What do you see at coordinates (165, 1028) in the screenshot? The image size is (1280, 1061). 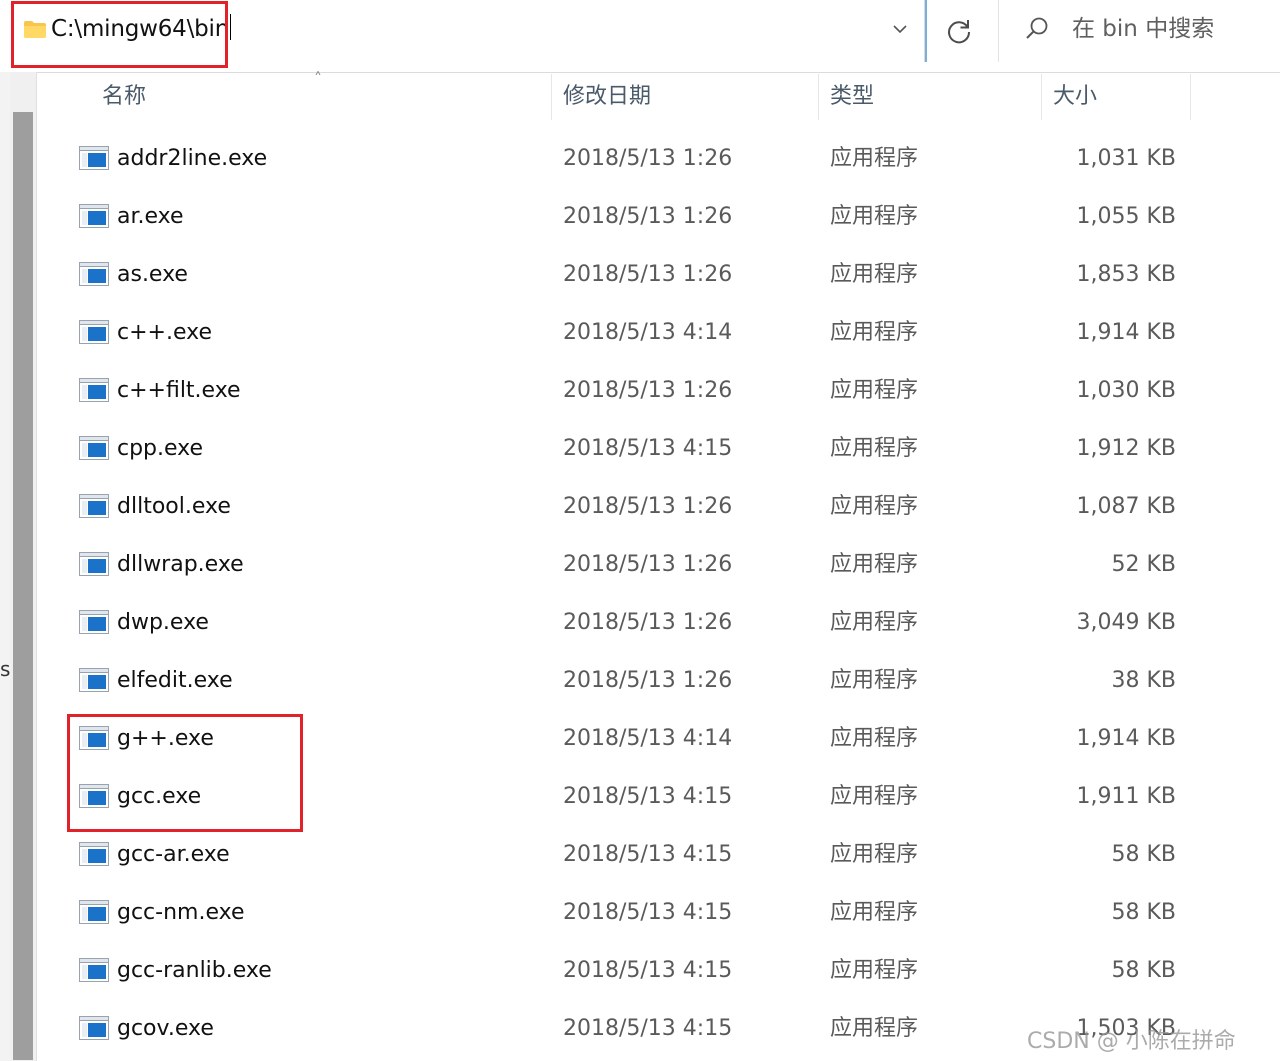 I see `file-name: gcov.exe` at bounding box center [165, 1028].